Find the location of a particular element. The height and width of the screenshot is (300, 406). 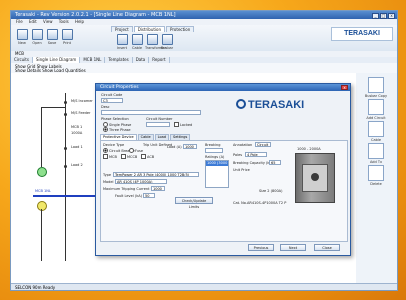

poles-field: 4 Pole is located at coordinates (256, 154).